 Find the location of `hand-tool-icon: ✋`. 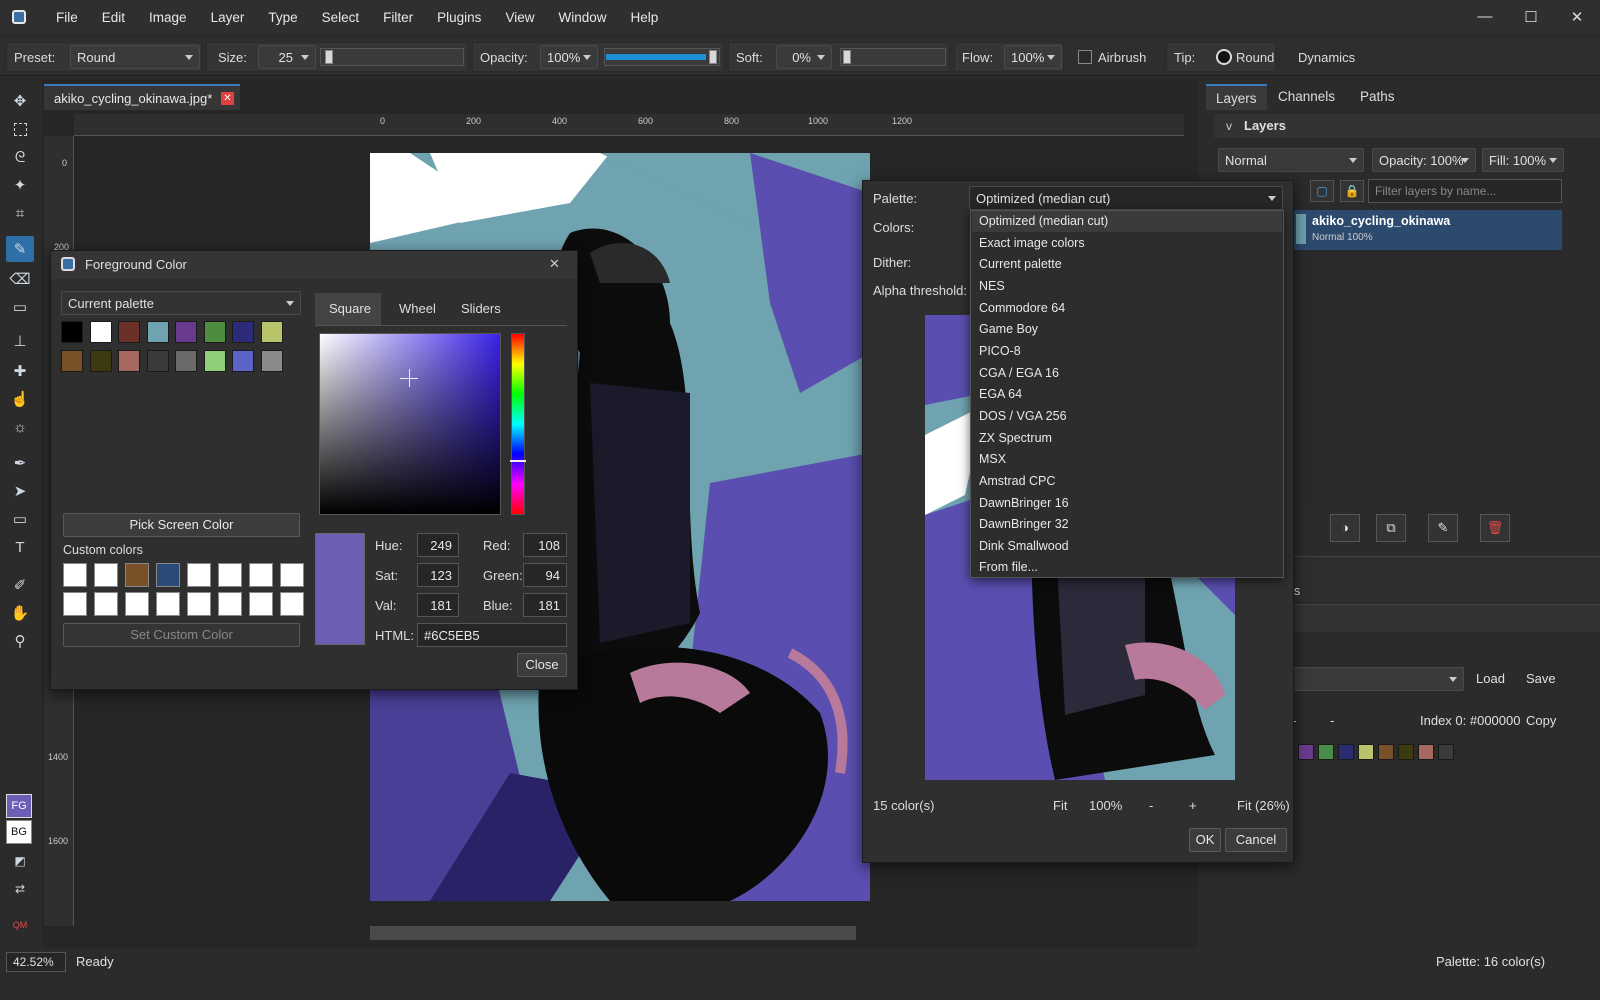

hand-tool-icon: ✋ is located at coordinates (20, 613).